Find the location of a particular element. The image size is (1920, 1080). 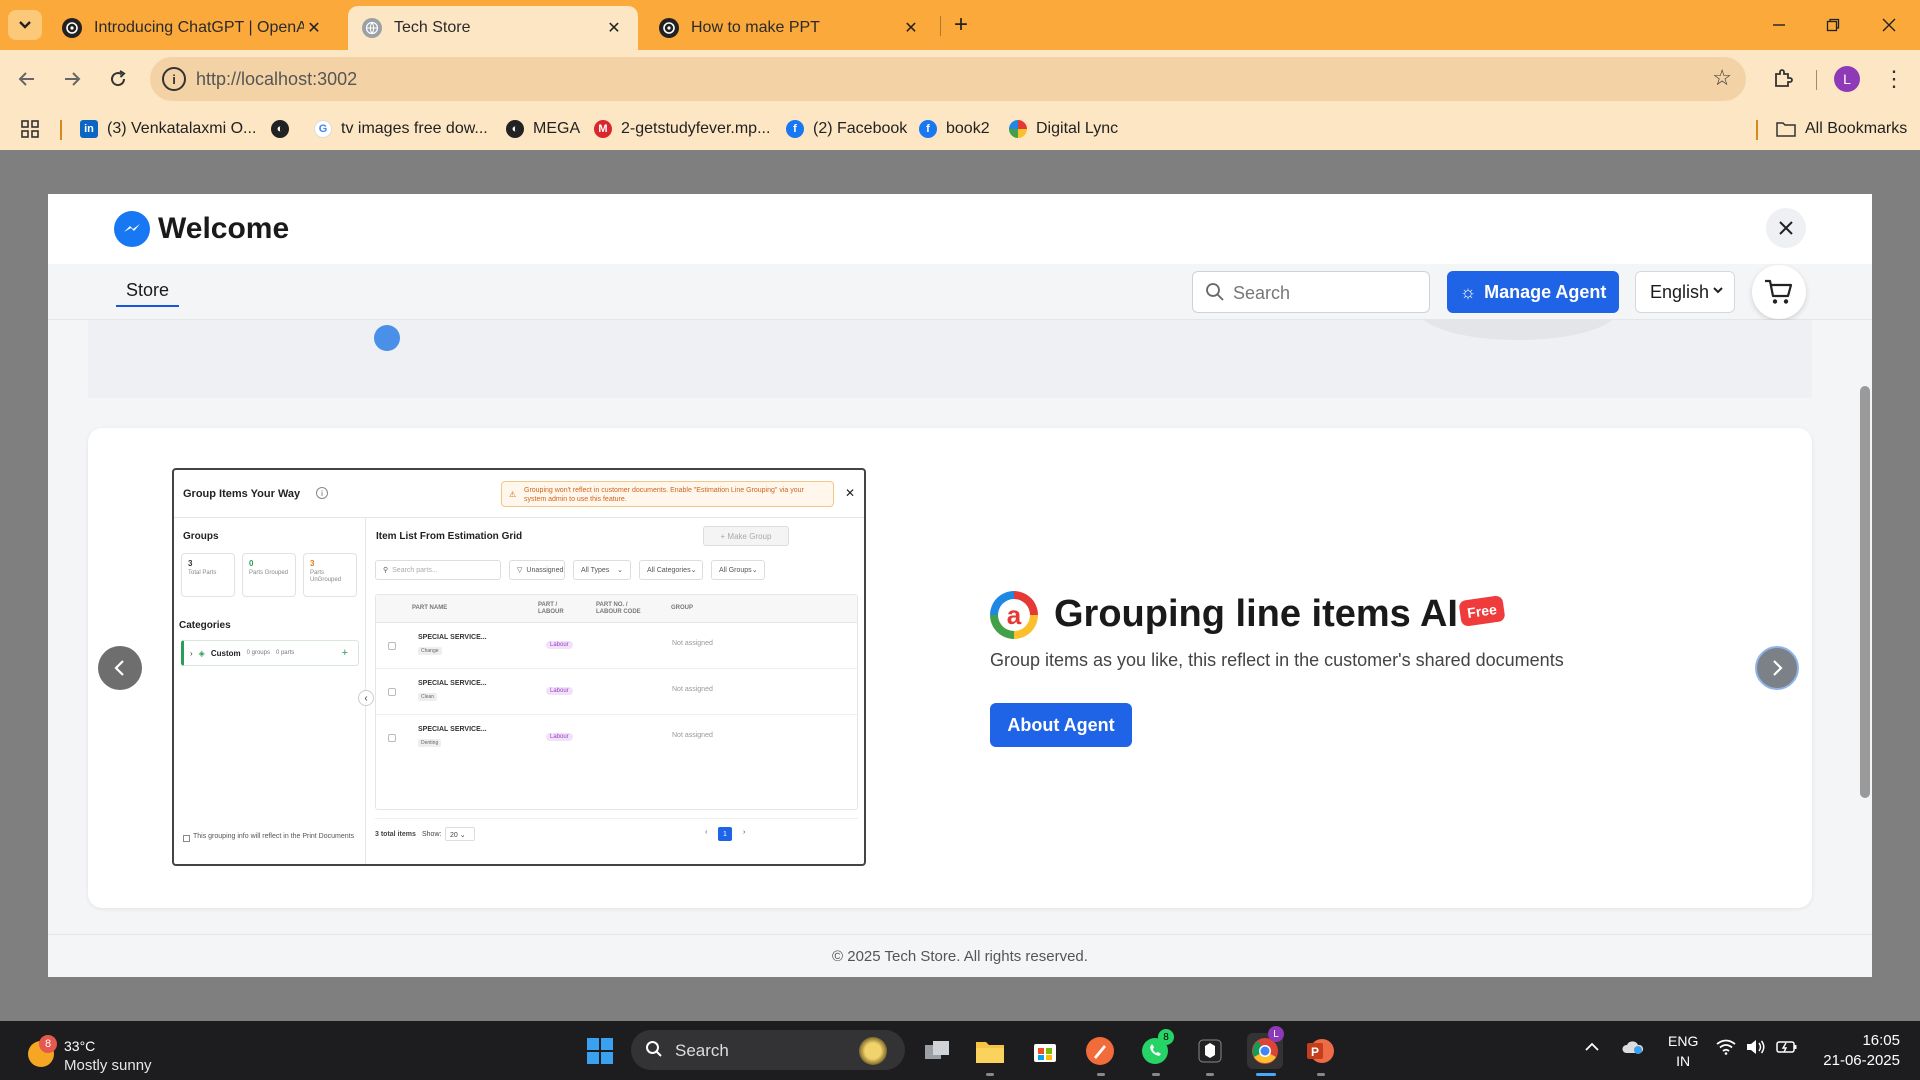

volume-icon is located at coordinates (1756, 1049).